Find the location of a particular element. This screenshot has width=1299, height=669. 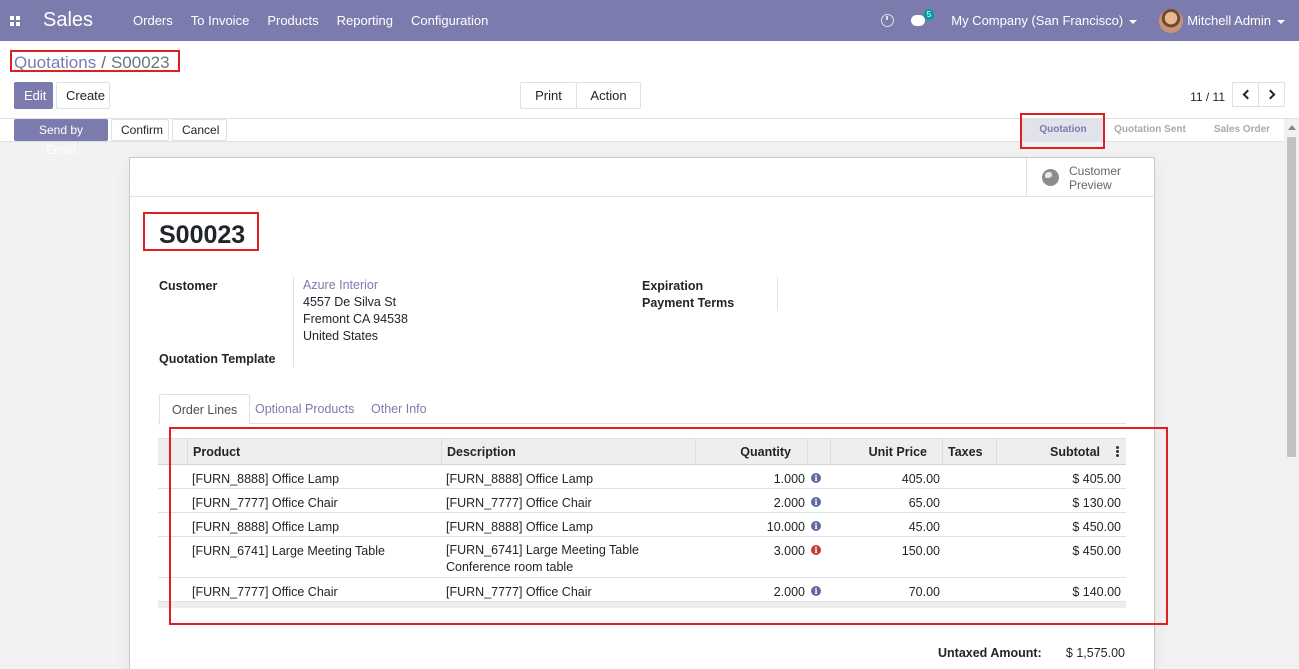

pager-previous-button is located at coordinates (1245, 94).